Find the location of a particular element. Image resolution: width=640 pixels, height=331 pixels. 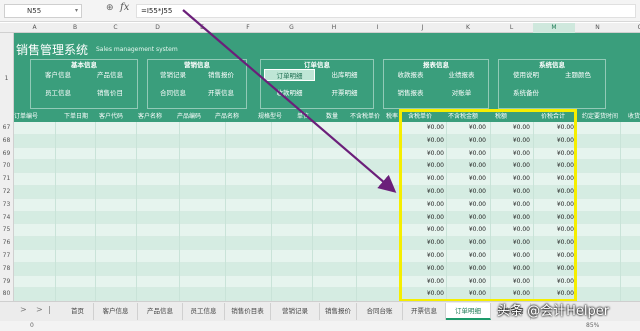

tab-next-icon: > is located at coordinates (39, 309).